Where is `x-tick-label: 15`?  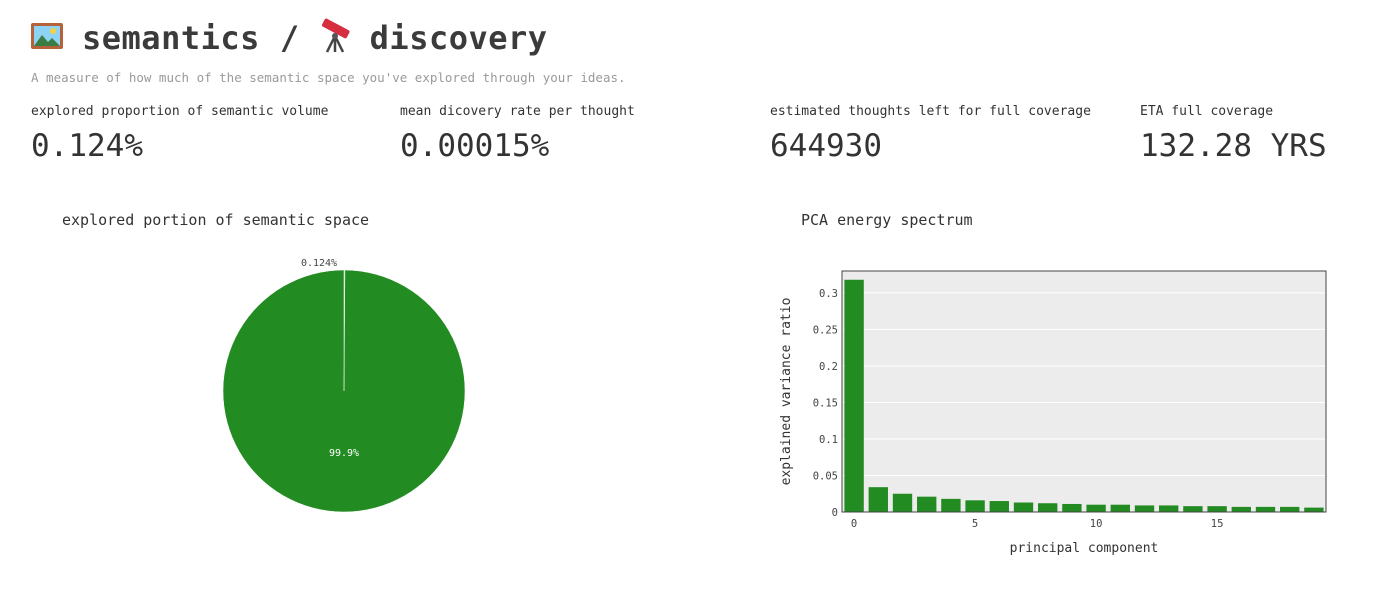 x-tick-label: 15 is located at coordinates (1217, 524).